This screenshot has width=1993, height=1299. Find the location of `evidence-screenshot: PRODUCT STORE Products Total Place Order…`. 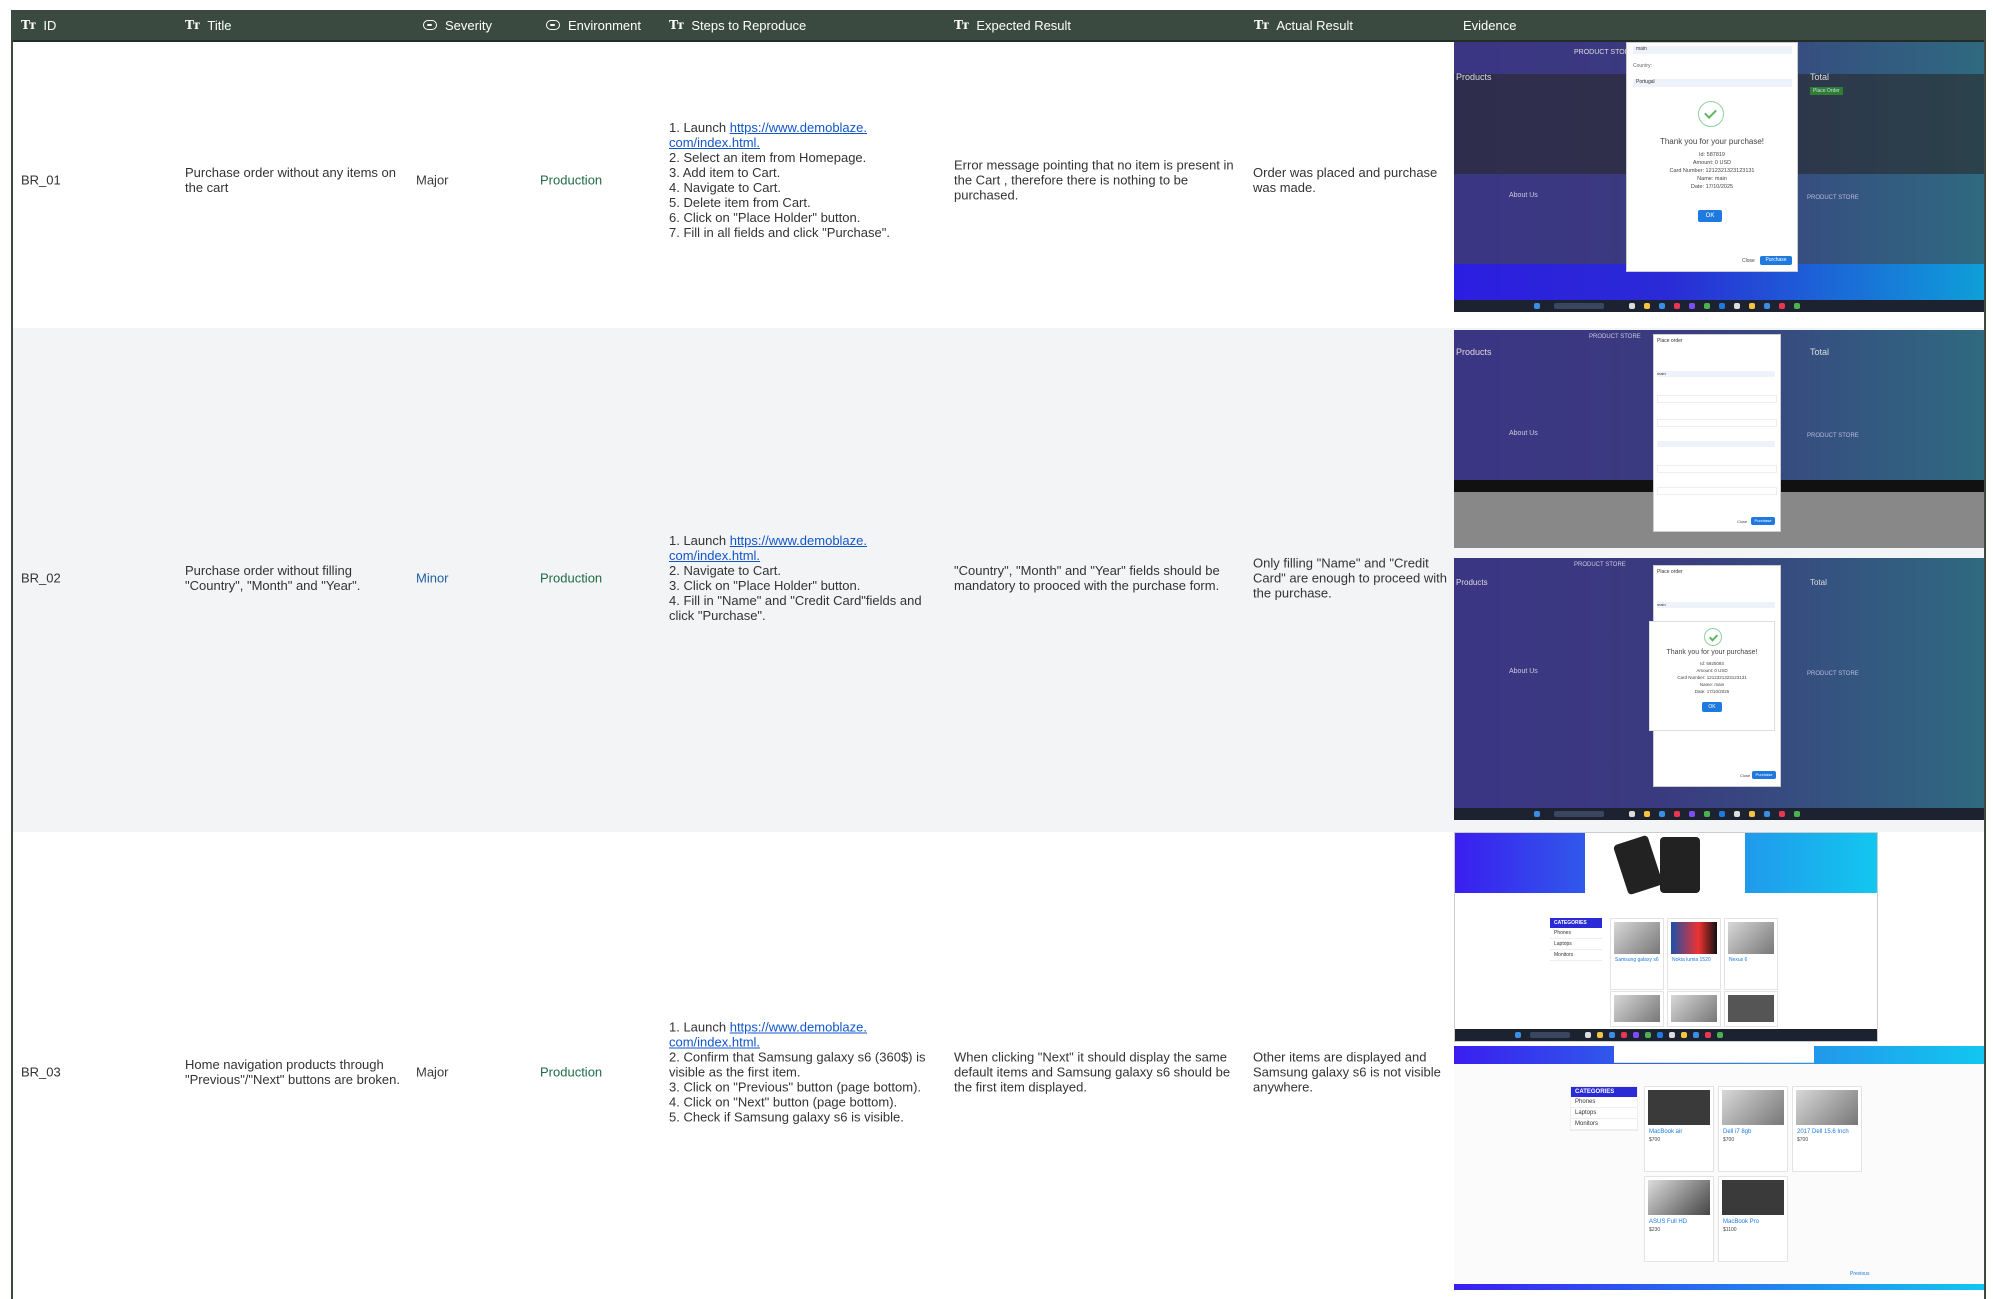

evidence-screenshot: PRODUCT STORE Products Total Place Order… is located at coordinates (1719, 177).